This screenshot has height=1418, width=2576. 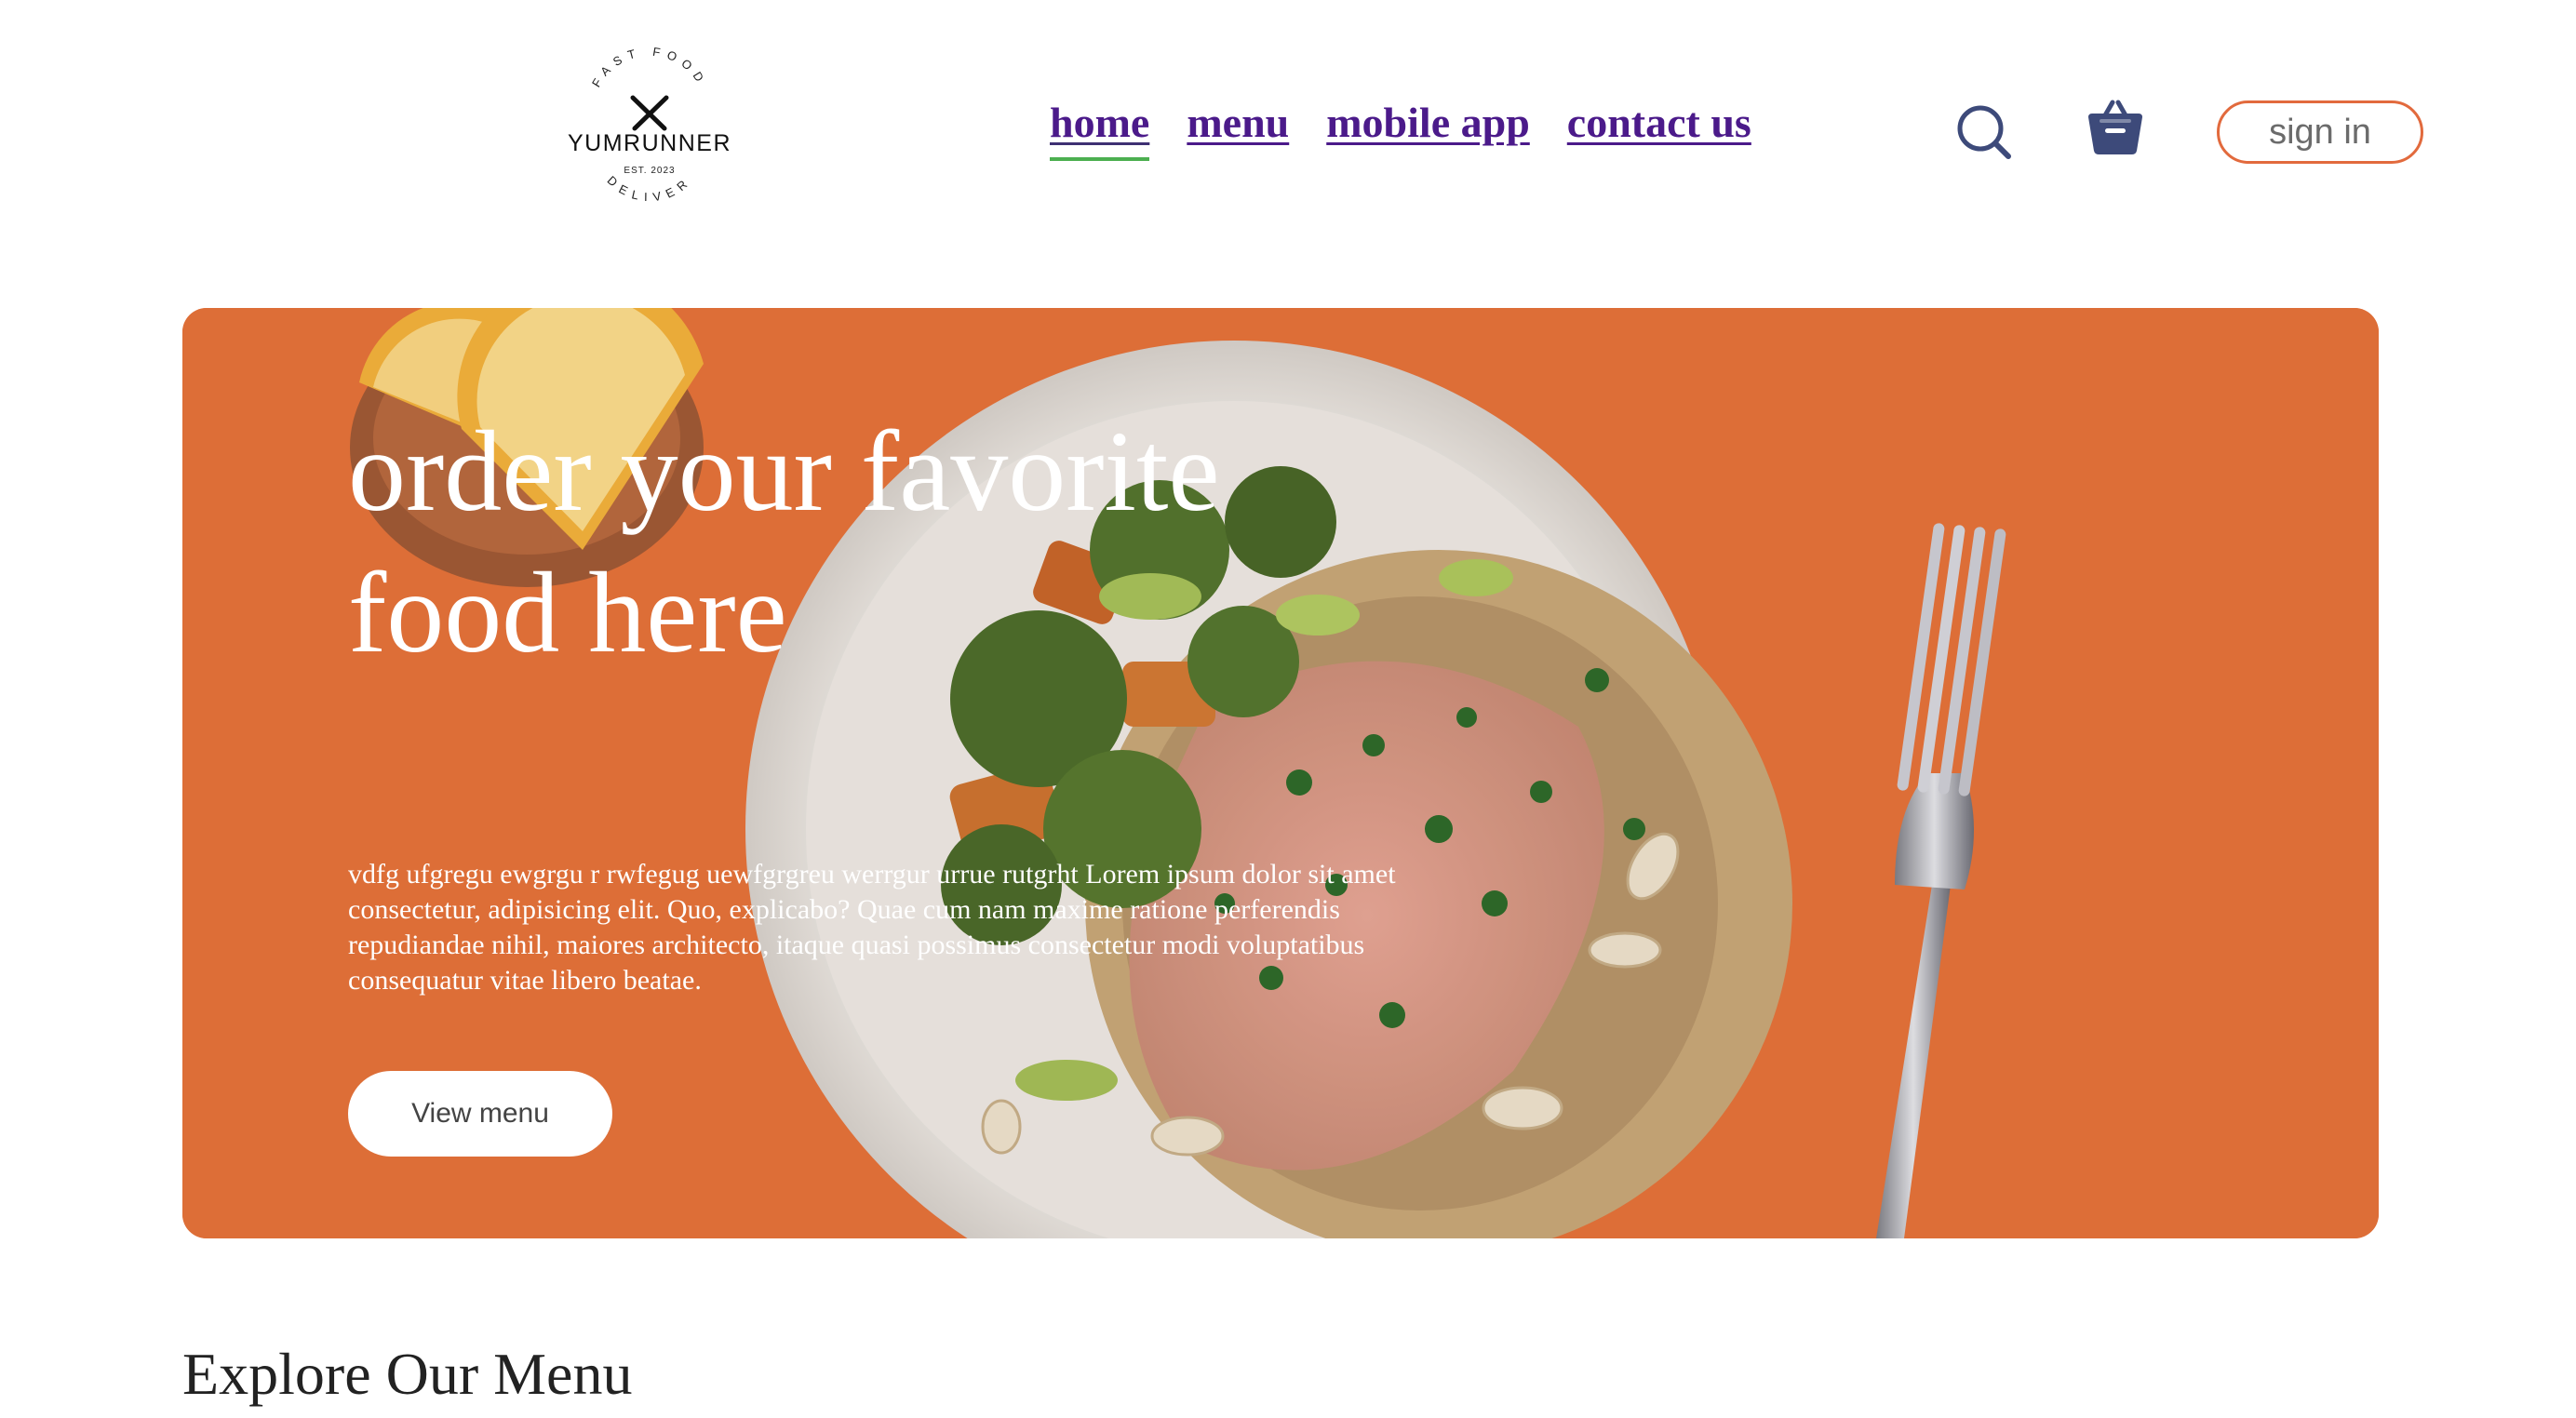 I want to click on brand-logo: FAST FOOD YUMRUNNER EST. 2023 DELIVER, so click(x=650, y=129).